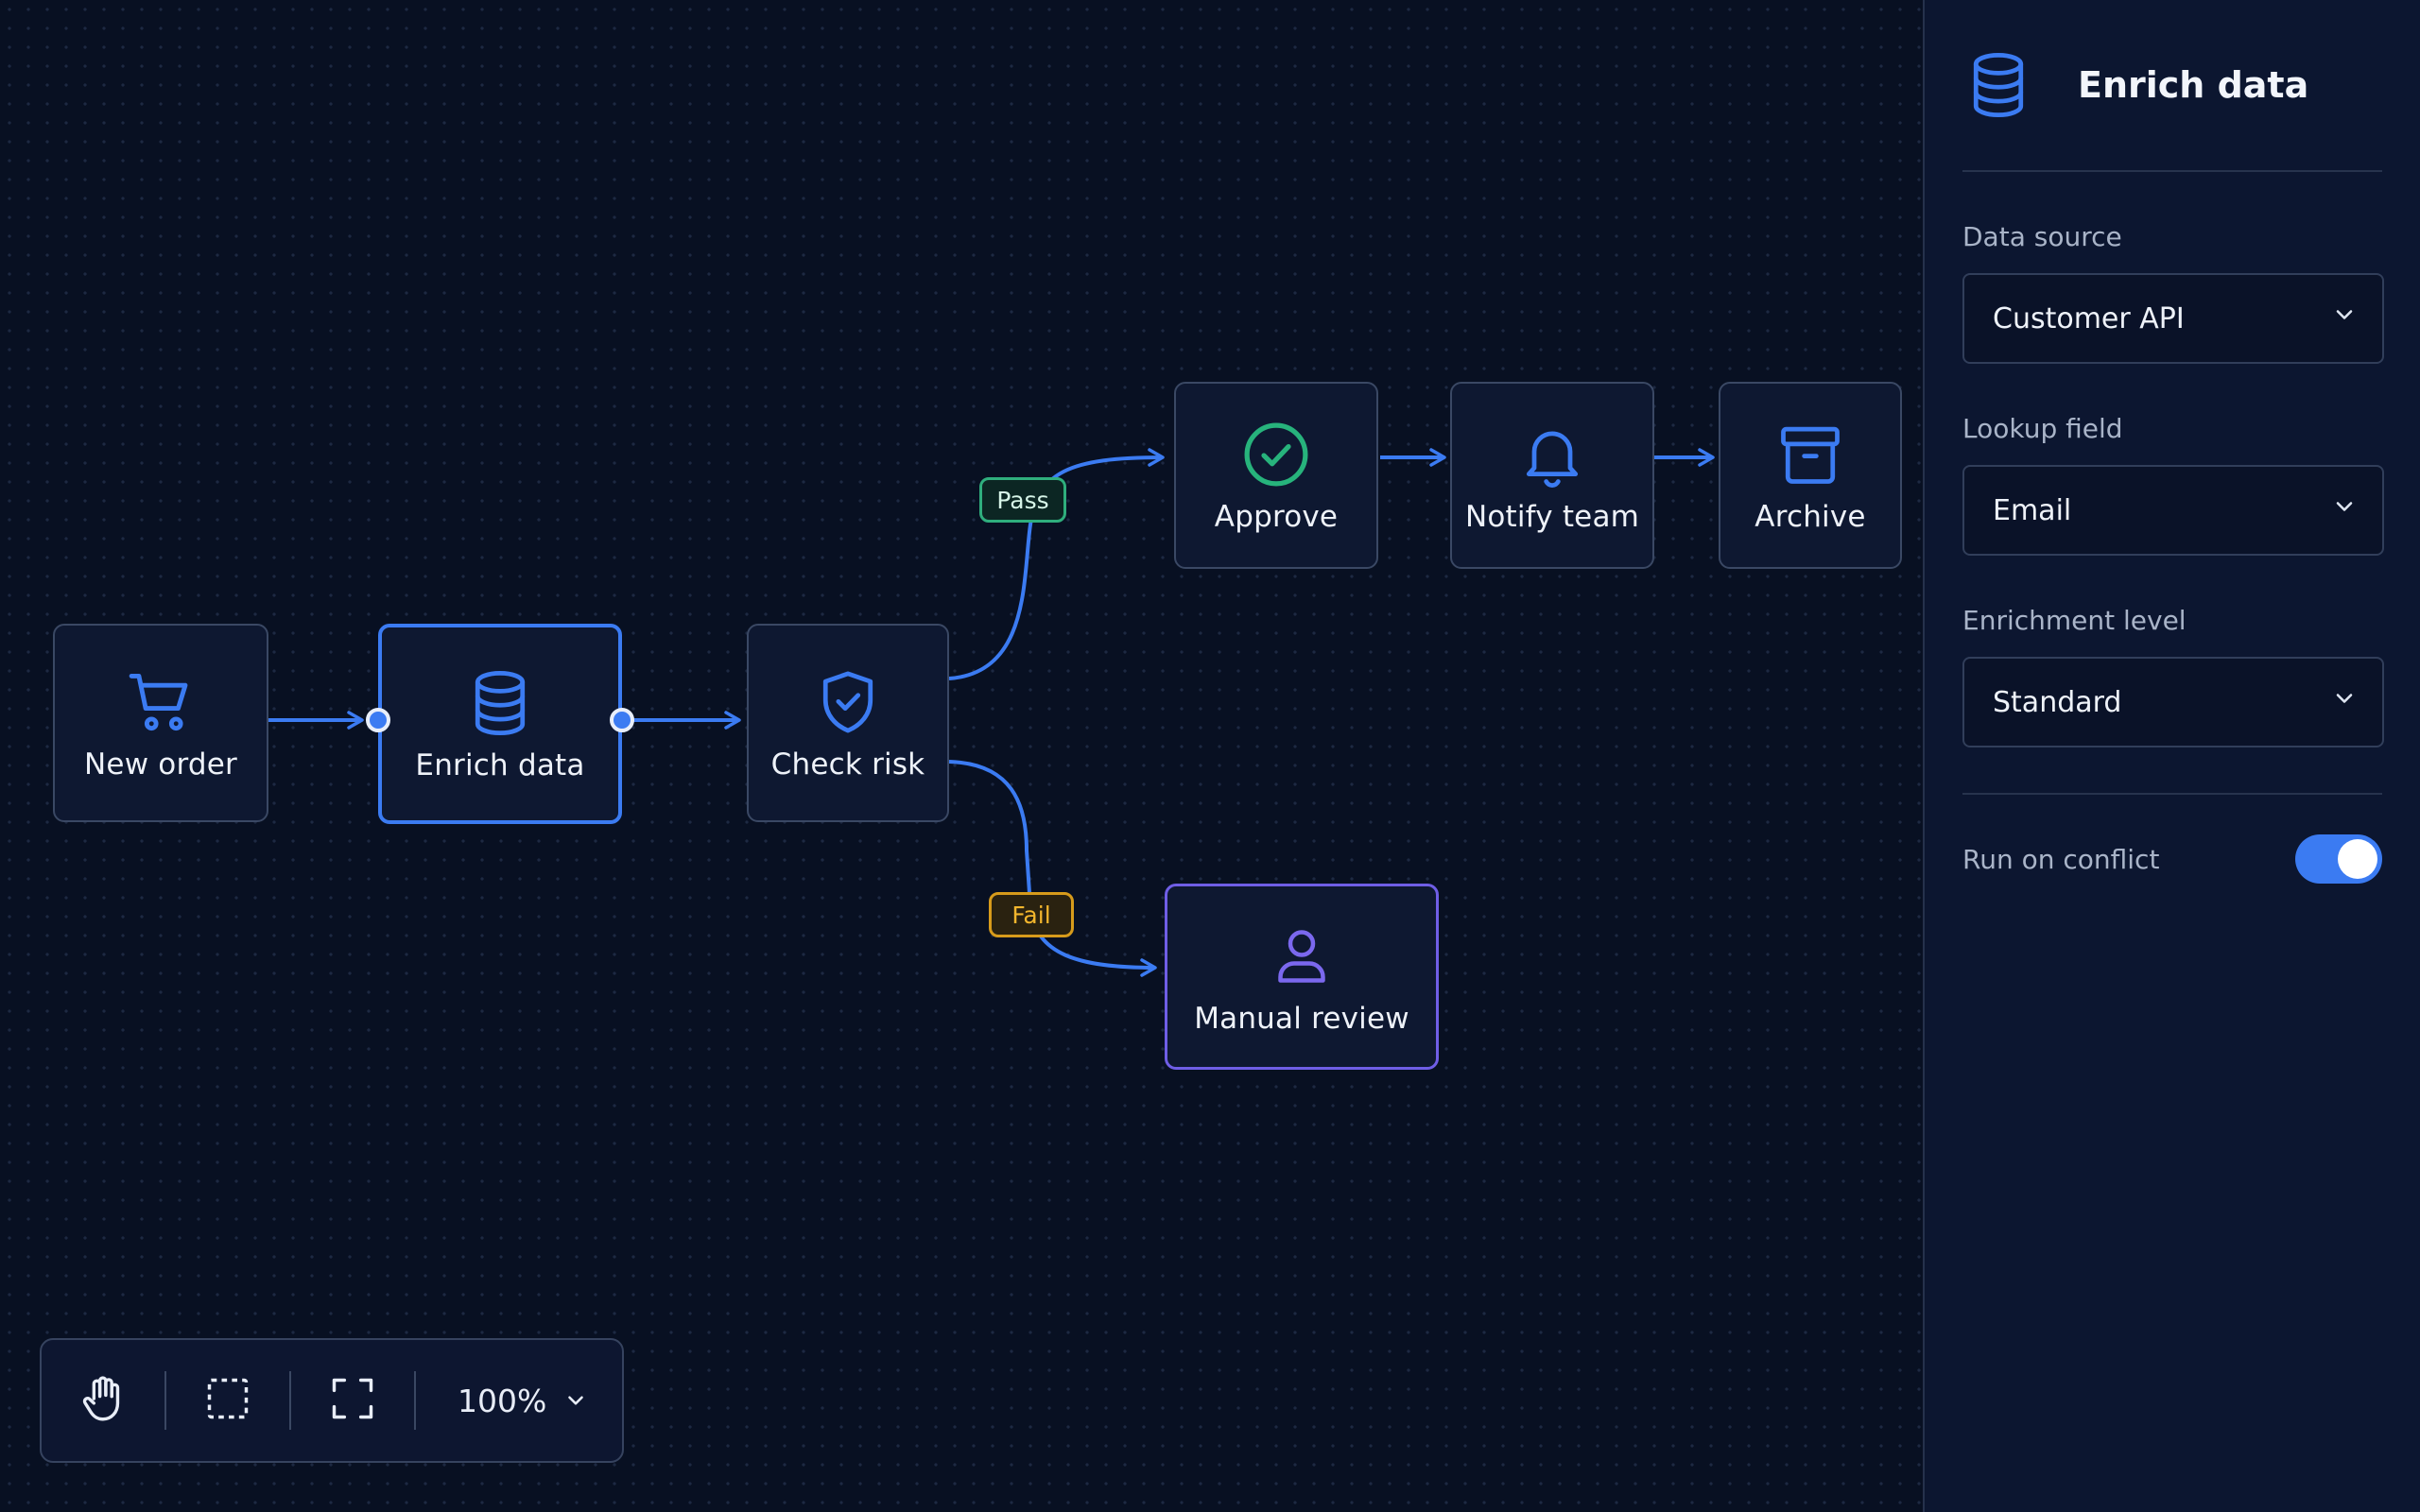  What do you see at coordinates (2173, 510) in the screenshot?
I see `lookup-field-select: Email` at bounding box center [2173, 510].